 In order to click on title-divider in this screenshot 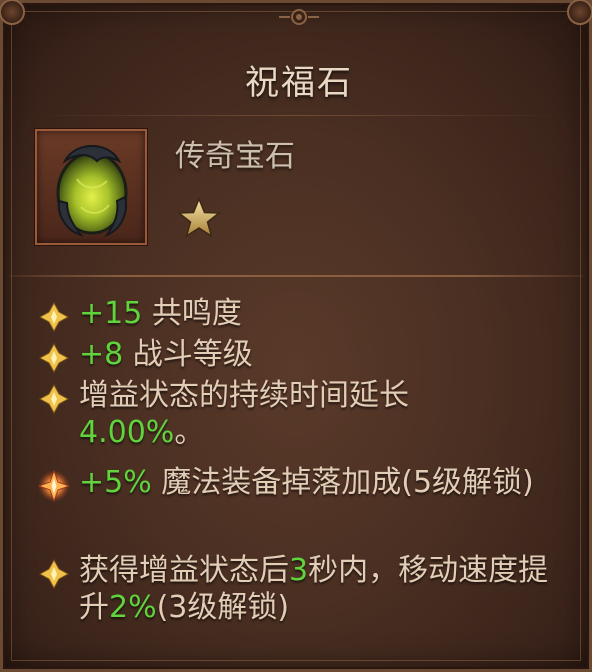, I will do `click(296, 115)`.